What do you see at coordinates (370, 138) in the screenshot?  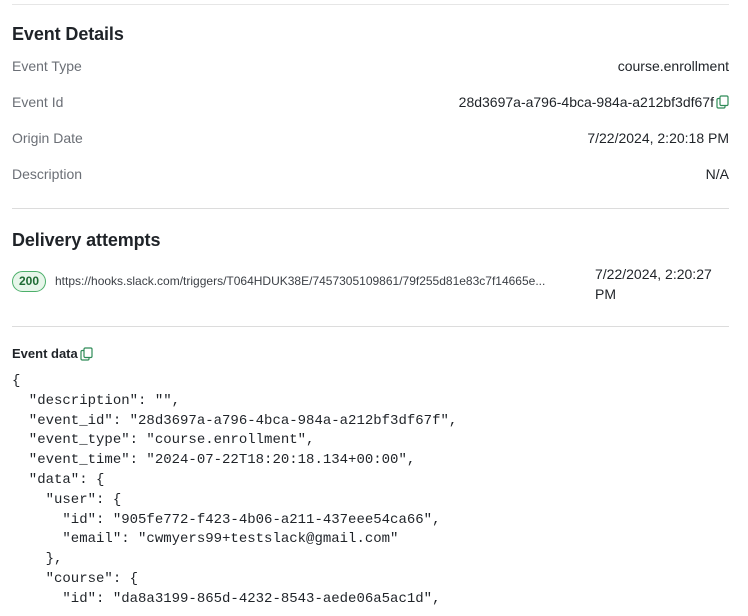 I see `field-origin-date: Origin Date 7/22/2024, 2:20:18 PM` at bounding box center [370, 138].